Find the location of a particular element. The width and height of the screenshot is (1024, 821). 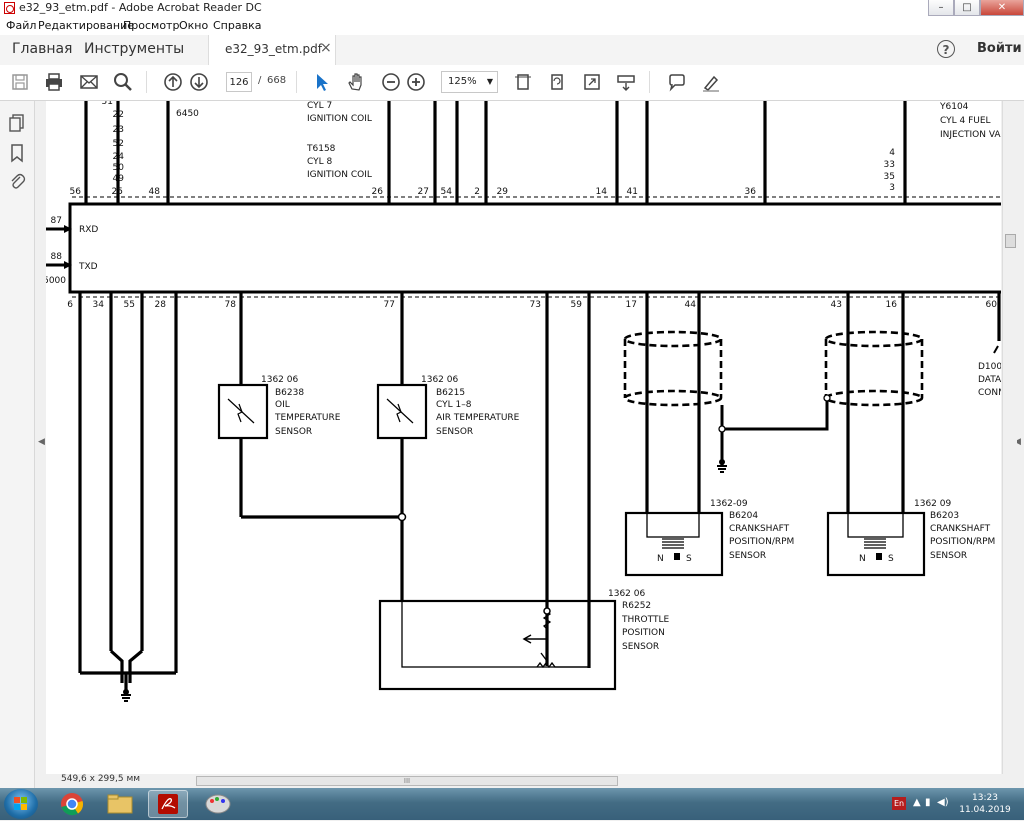

main-toolbar: 126 / 668 125% ▼ is located at coordinates (512, 83).